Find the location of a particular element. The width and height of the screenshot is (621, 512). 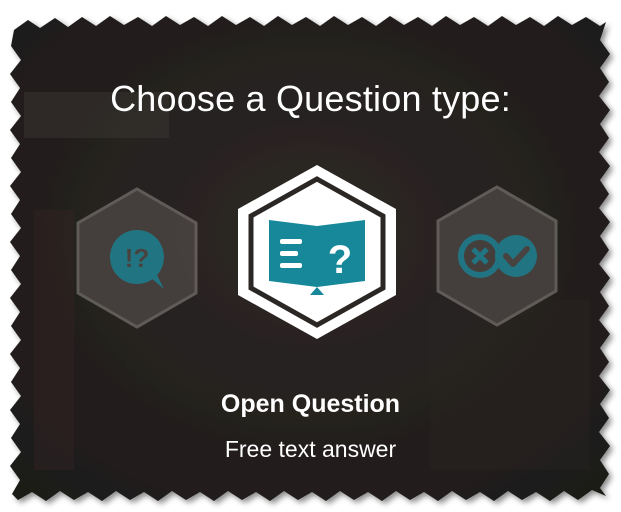

hexagon-frame is located at coordinates (497, 256).